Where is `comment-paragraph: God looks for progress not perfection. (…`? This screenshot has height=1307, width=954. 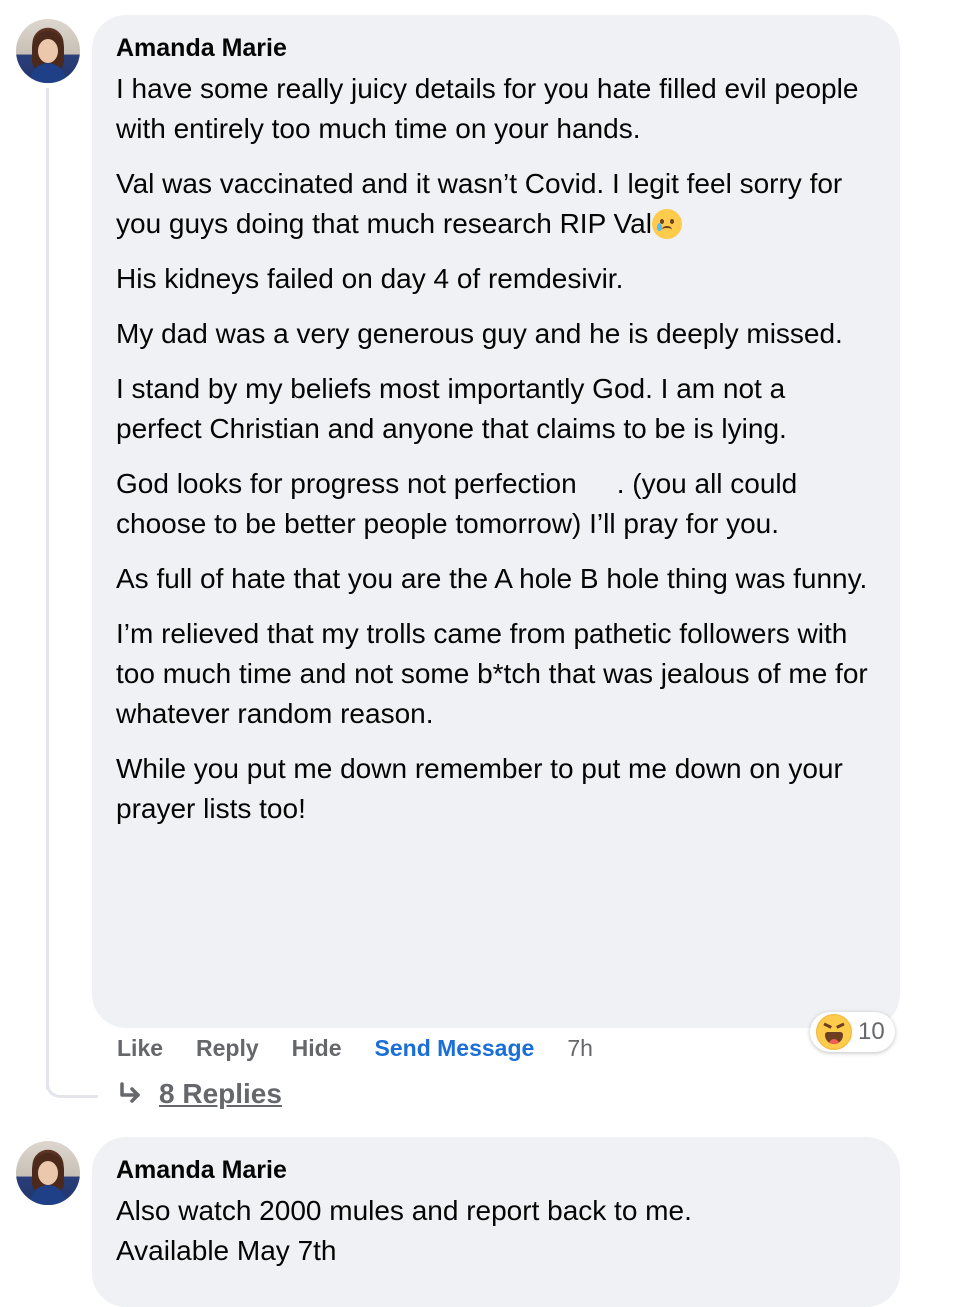 comment-paragraph: God looks for progress not perfection. (… is located at coordinates (495, 504).